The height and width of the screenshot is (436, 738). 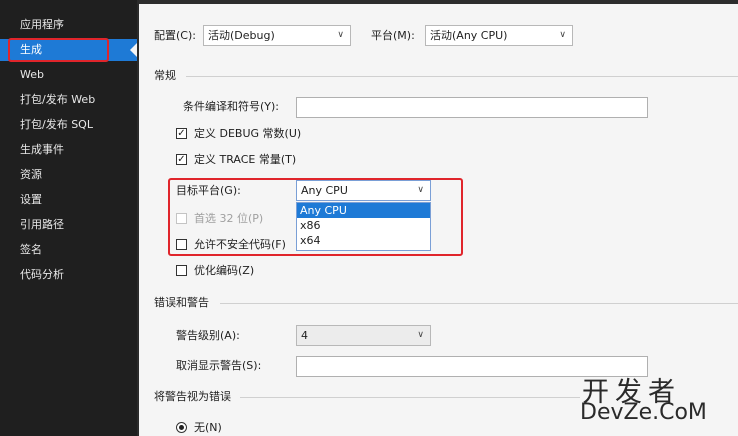 What do you see at coordinates (68, 125) in the screenshot?
I see `sidebar-item-publish-sql: 打包/发布 SQL` at bounding box center [68, 125].